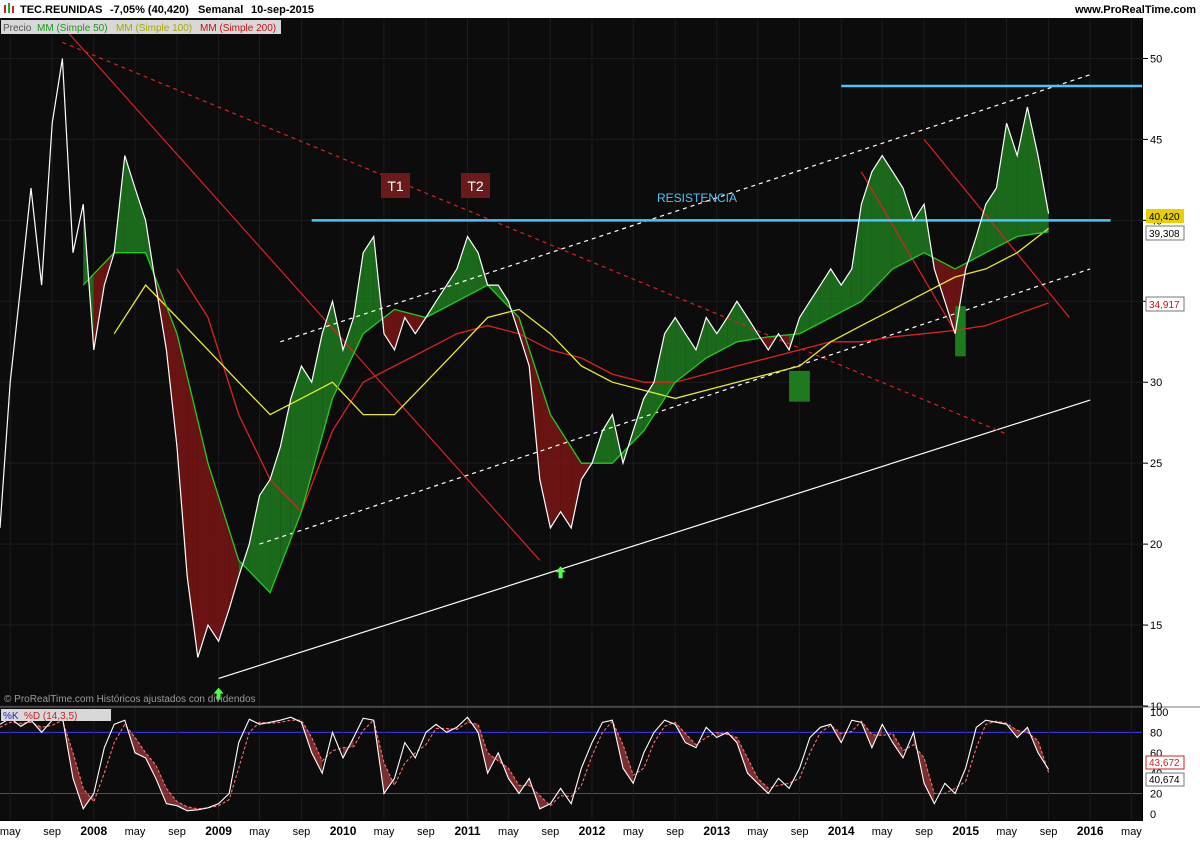  What do you see at coordinates (1090, 831) in the screenshot?
I see `time-tick-label: 2016` at bounding box center [1090, 831].